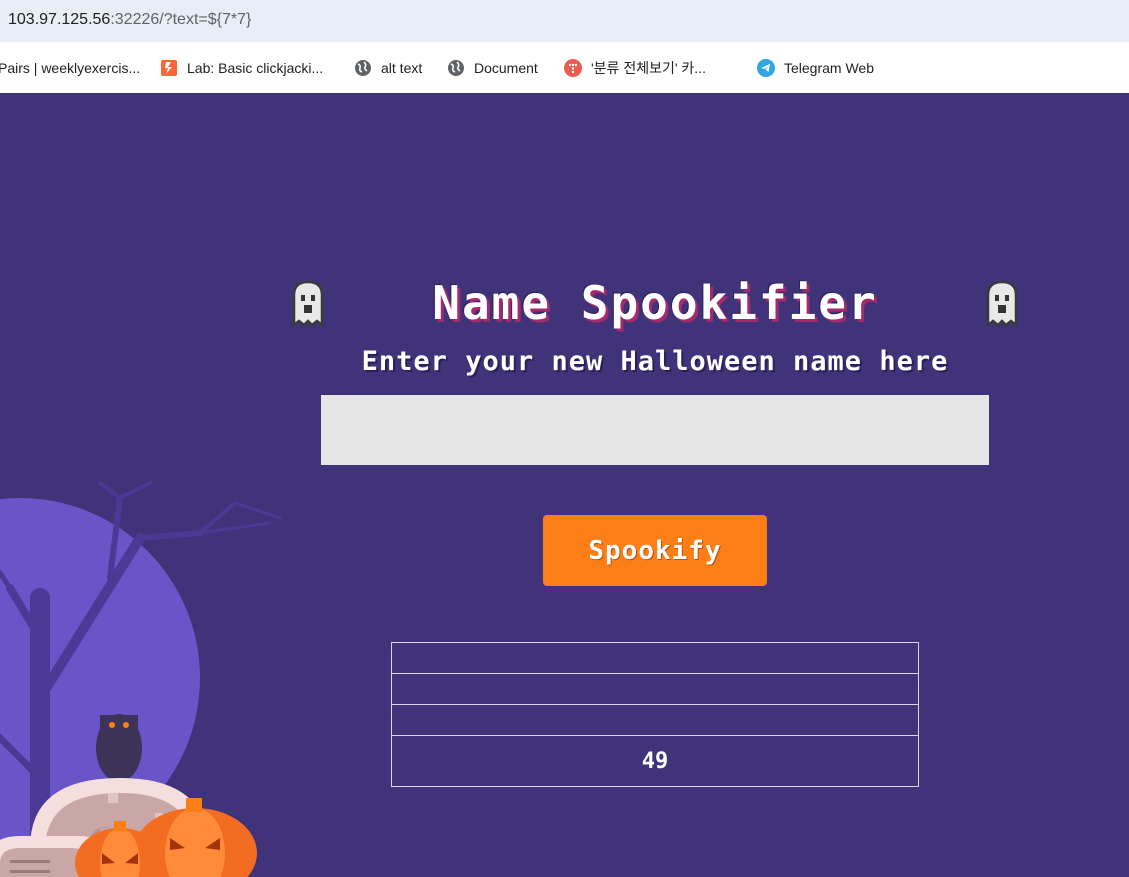  Describe the element at coordinates (766, 68) in the screenshot. I see `telegram-icon` at that location.